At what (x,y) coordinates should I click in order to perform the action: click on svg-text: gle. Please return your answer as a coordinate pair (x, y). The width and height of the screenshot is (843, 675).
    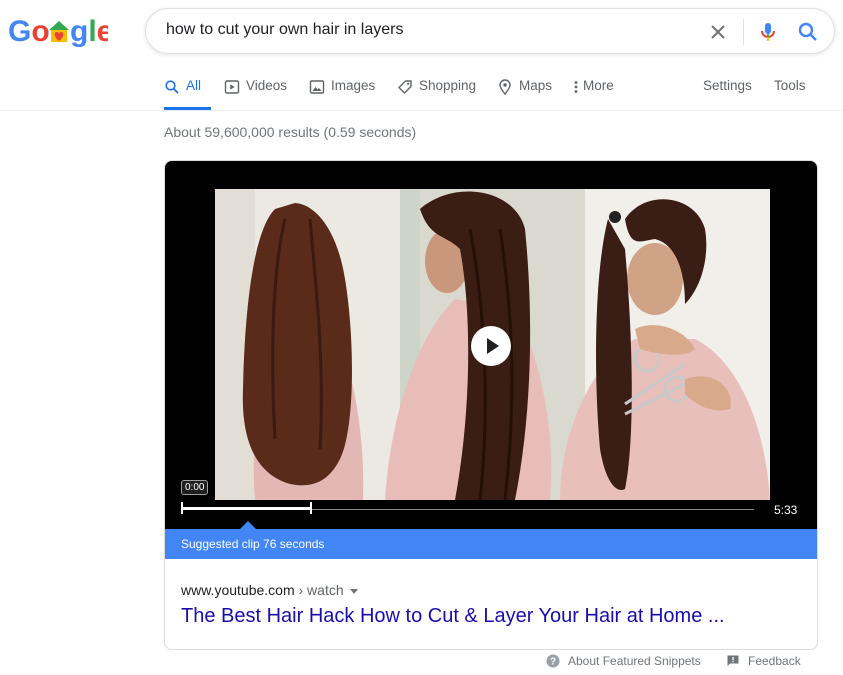
    Looking at the image, I should click on (89, 31).